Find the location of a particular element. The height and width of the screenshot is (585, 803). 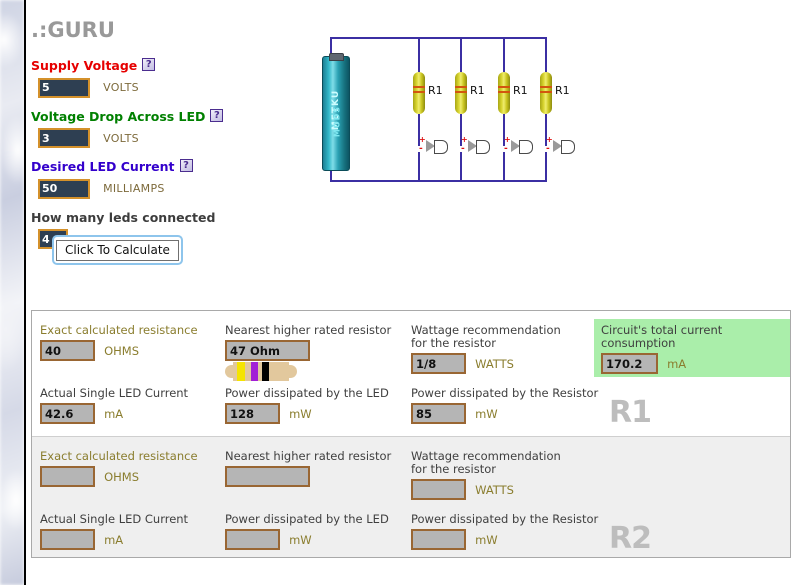

field-row-supply-voltage: Supply Voltage? is located at coordinates (161, 64).